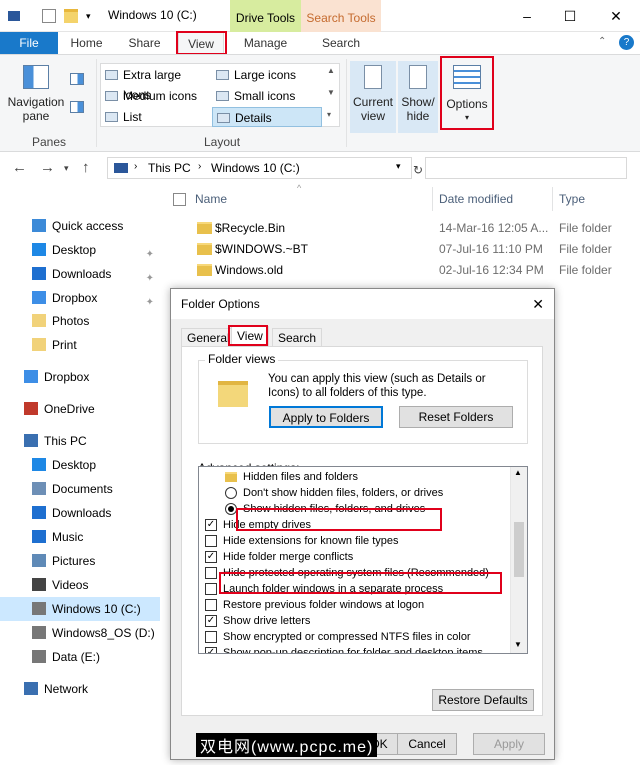 Image resolution: width=640 pixels, height=765 pixels. I want to click on nav-item: Data (E:), so click(80, 657).